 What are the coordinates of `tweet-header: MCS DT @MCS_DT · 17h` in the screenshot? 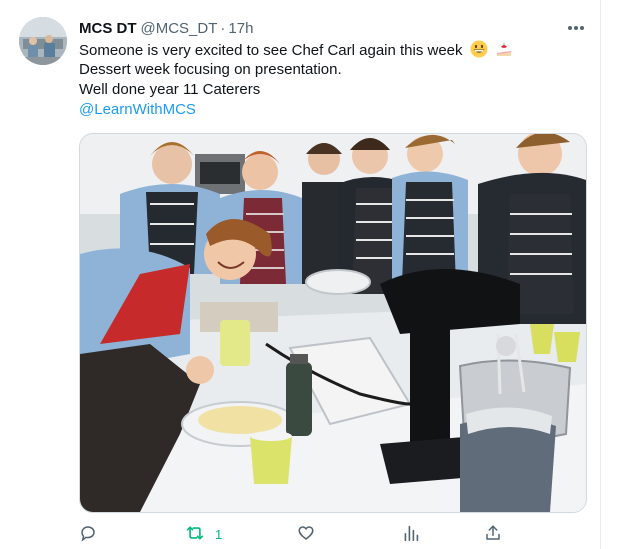 It's located at (166, 28).